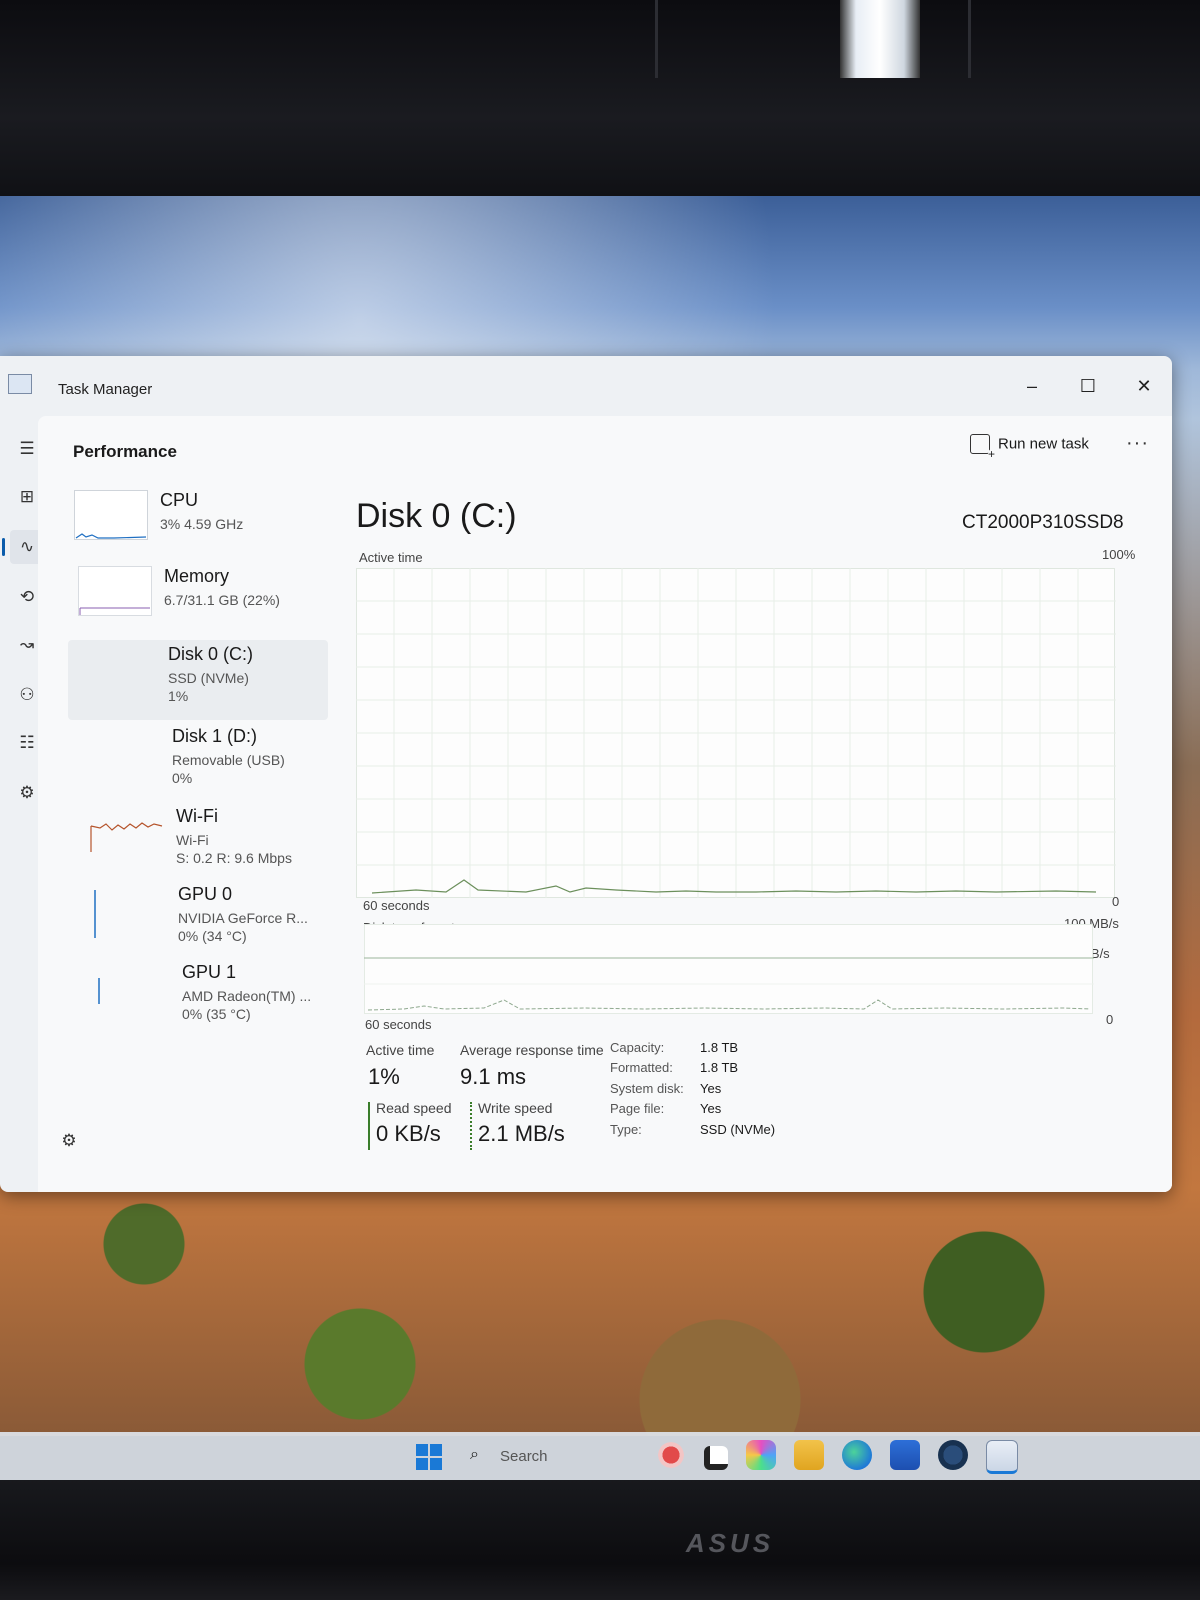 This screenshot has width=1200, height=1600. What do you see at coordinates (729, 969) in the screenshot?
I see `transfer-rate-graph` at bounding box center [729, 969].